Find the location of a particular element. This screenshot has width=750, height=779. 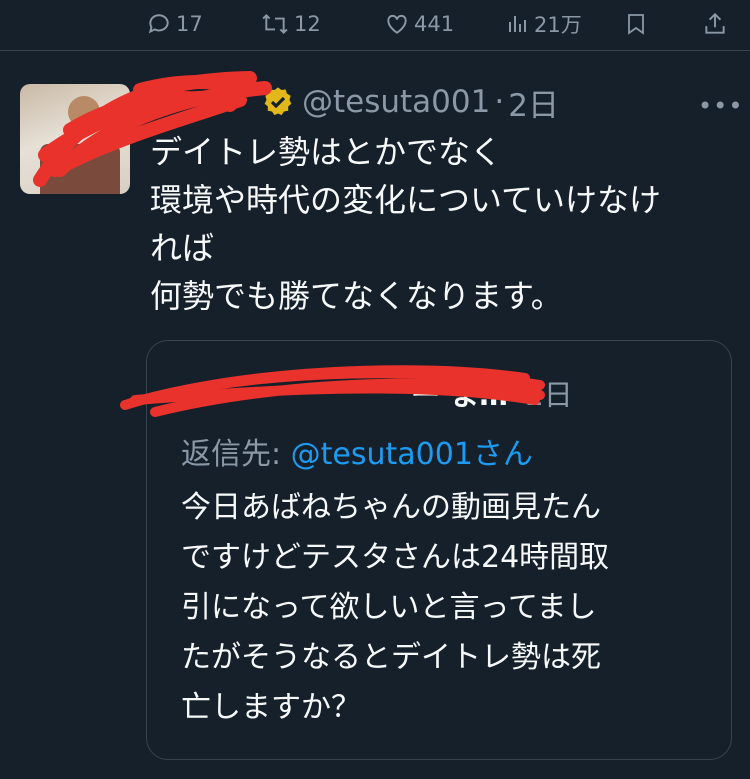

retweet-icon is located at coordinates (275, 24).